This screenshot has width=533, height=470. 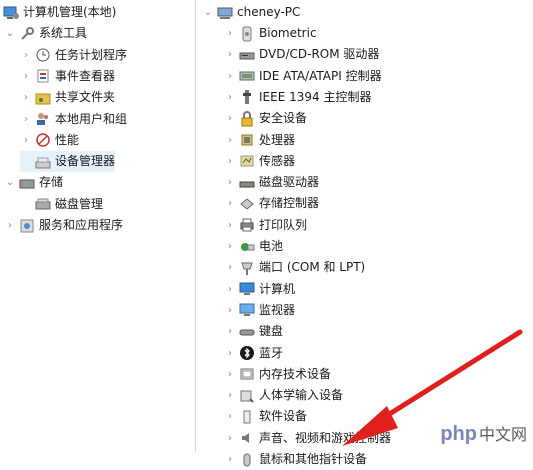 I want to click on device-category-item: › 软件设备, so click(x=265, y=416).